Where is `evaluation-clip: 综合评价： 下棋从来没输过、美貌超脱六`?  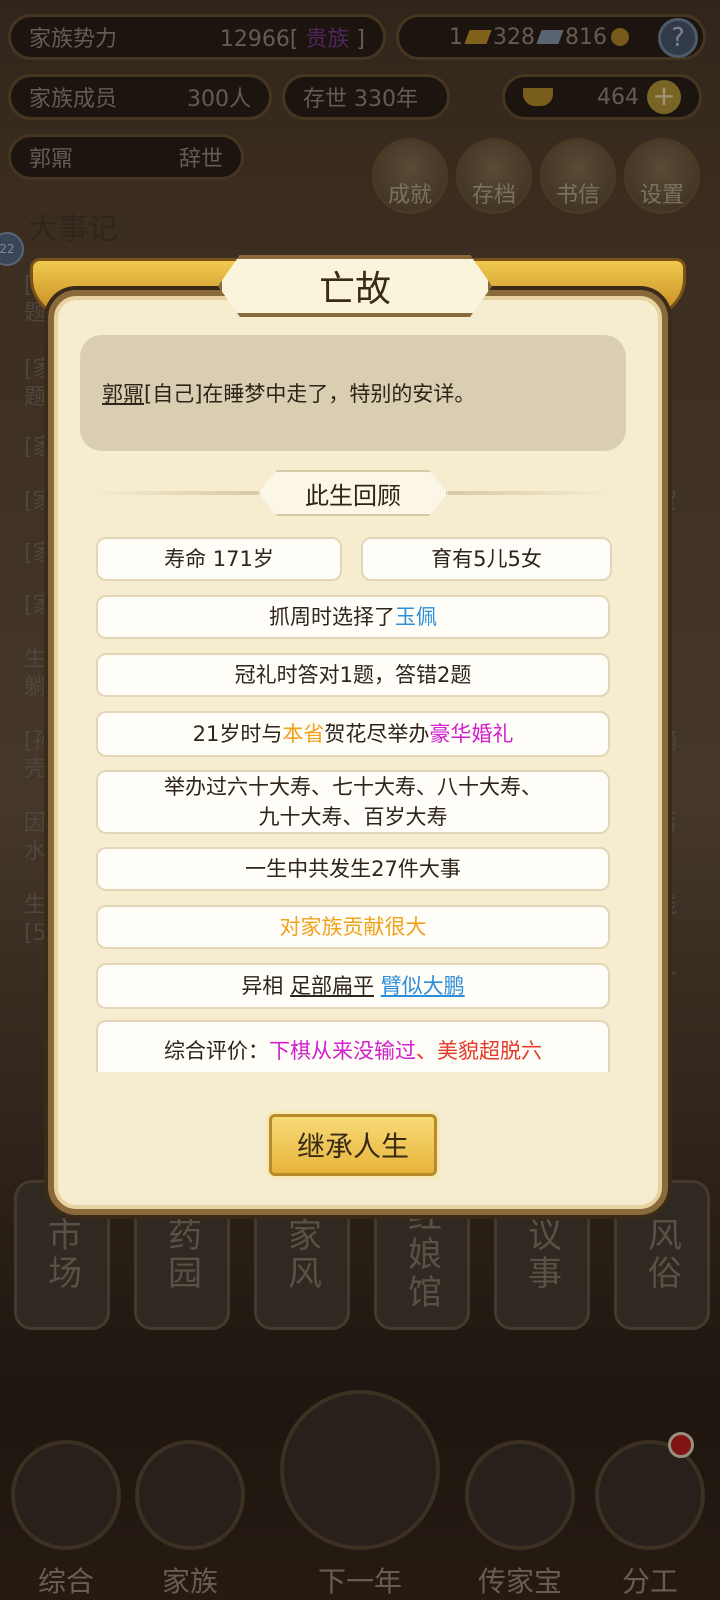 evaluation-clip: 综合评价： 下棋从来没输过、美貌超脱六 is located at coordinates (354, 1043).